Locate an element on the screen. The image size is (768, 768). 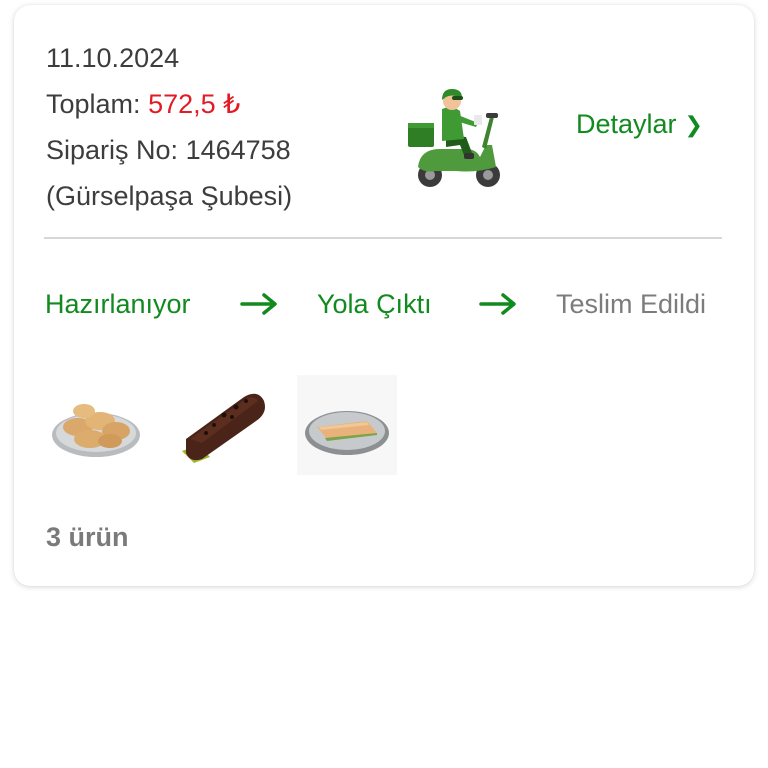
order-info: 11.10.2024 Toplam: 572,5 ₺ Sipariş No is located at coordinates (169, 127).